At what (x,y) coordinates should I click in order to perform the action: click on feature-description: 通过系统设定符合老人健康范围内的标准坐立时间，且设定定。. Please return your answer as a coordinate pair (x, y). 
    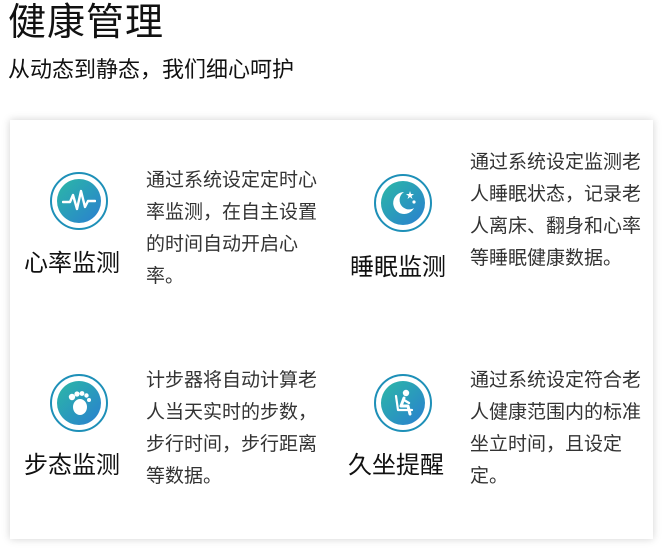
    Looking at the image, I should click on (556, 428).